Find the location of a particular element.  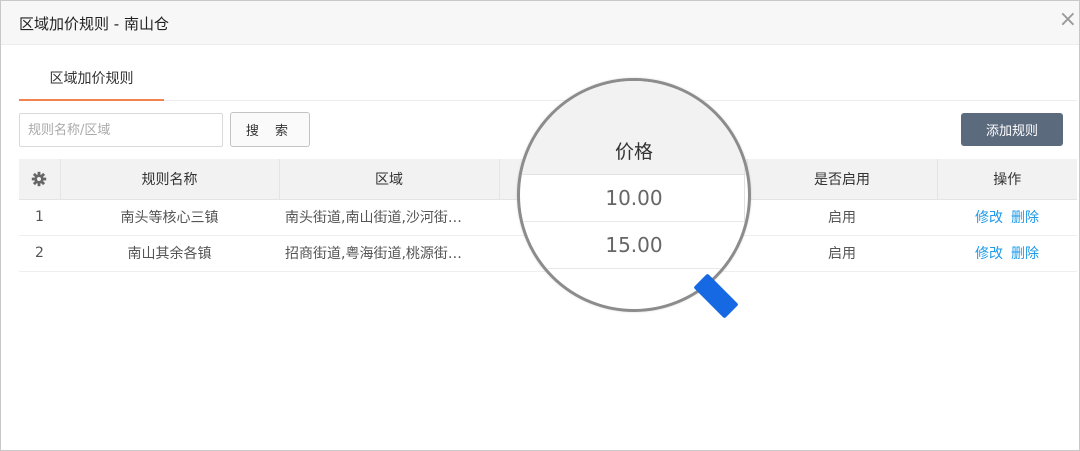

settings-column-header is located at coordinates (40, 179).